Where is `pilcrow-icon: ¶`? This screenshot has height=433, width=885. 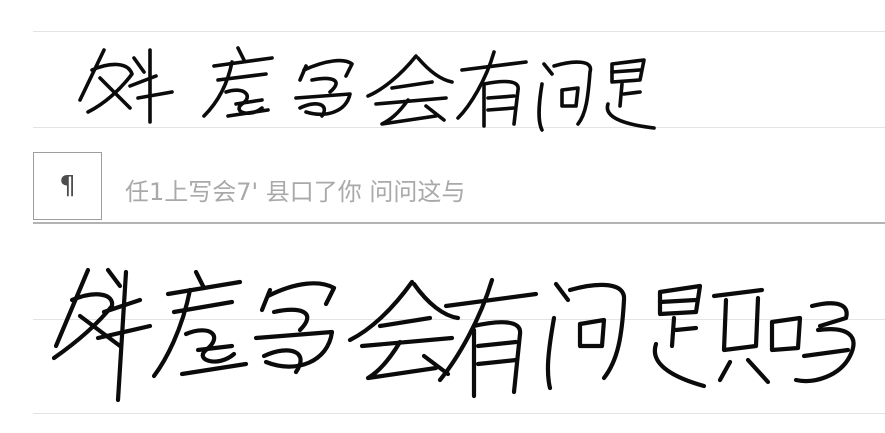 pilcrow-icon: ¶ is located at coordinates (67, 186).